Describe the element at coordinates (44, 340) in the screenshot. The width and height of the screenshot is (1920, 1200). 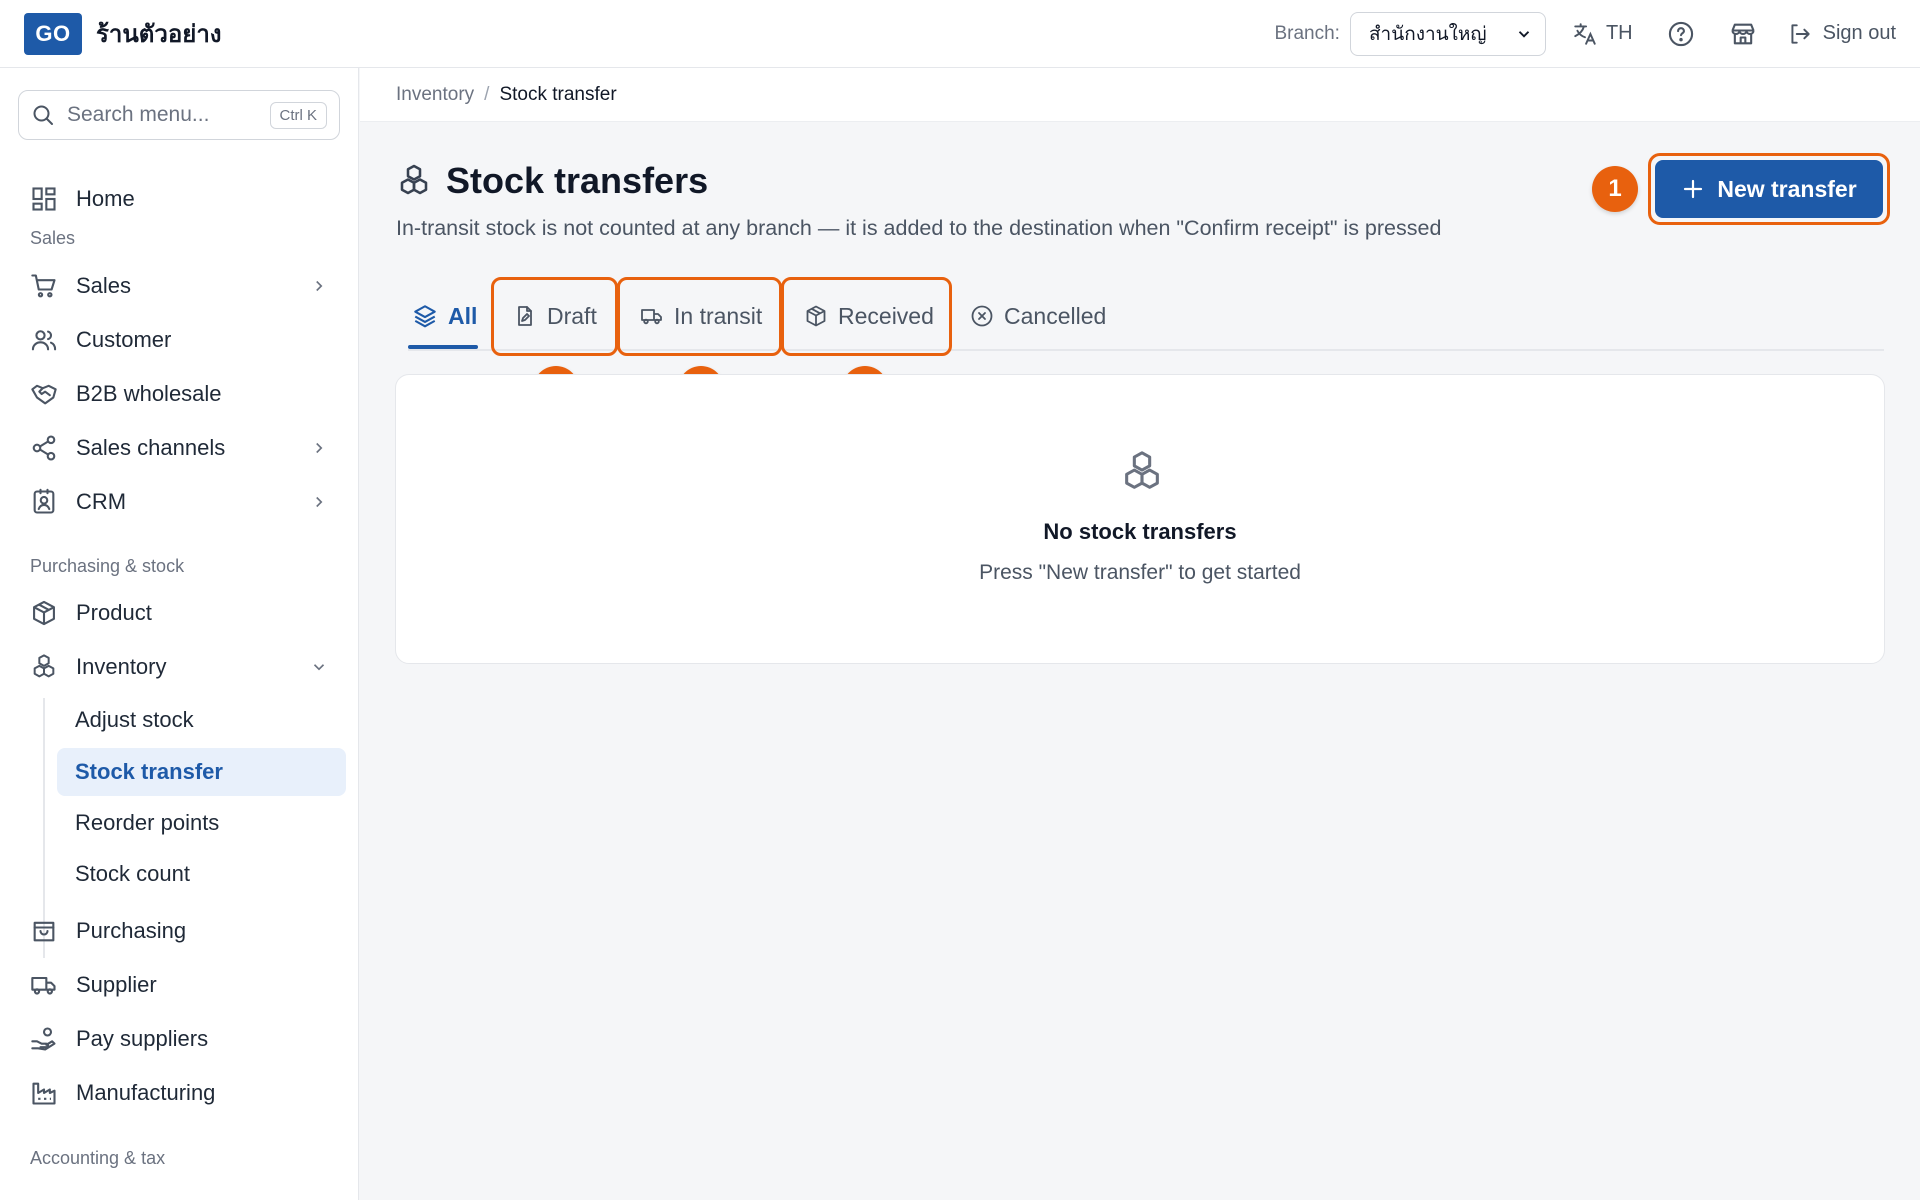
I see `users-icon` at that location.